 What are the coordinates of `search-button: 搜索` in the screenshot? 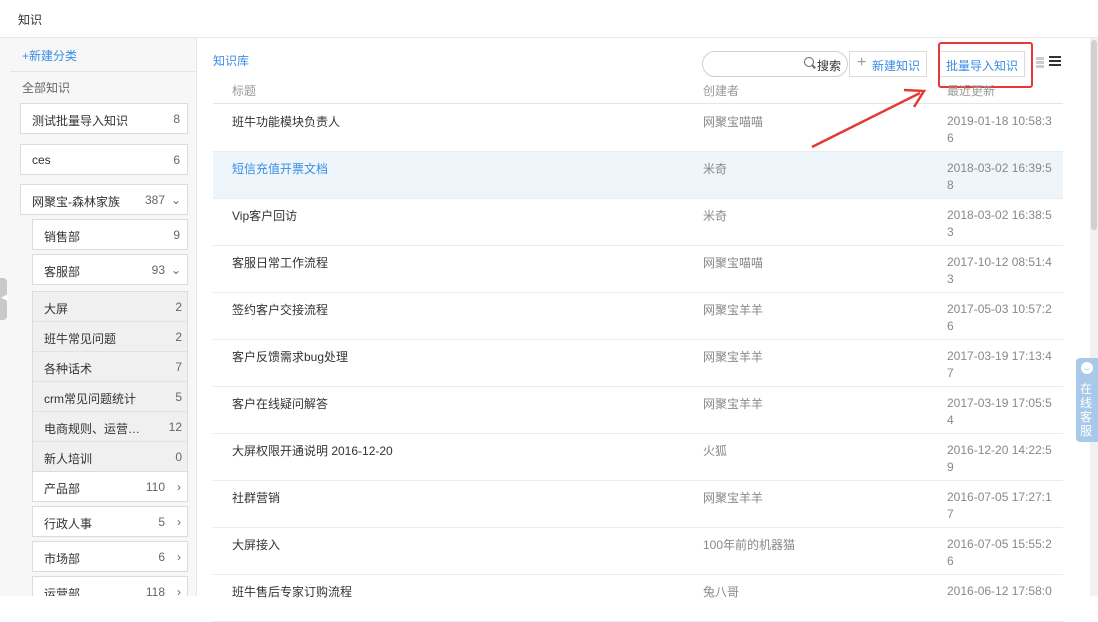 It's located at (829, 65).